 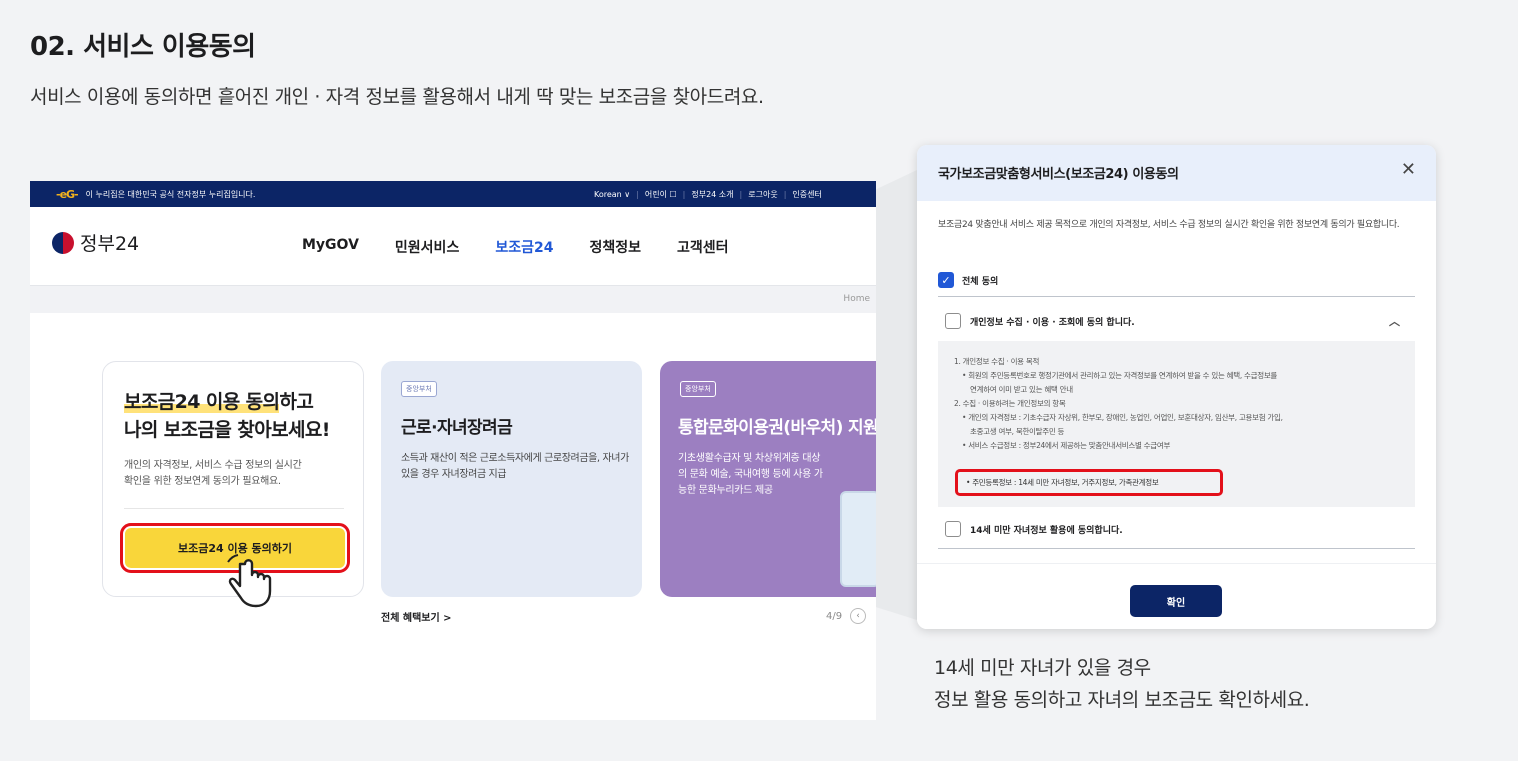 What do you see at coordinates (856, 299) in the screenshot?
I see `breadcrumb-home: Home` at bounding box center [856, 299].